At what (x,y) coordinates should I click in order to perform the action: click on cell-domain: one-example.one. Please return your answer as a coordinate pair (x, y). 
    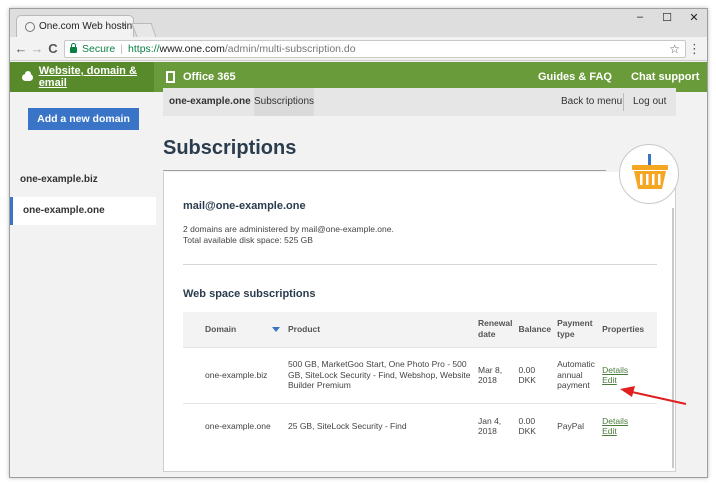
    Looking at the image, I should click on (234, 425).